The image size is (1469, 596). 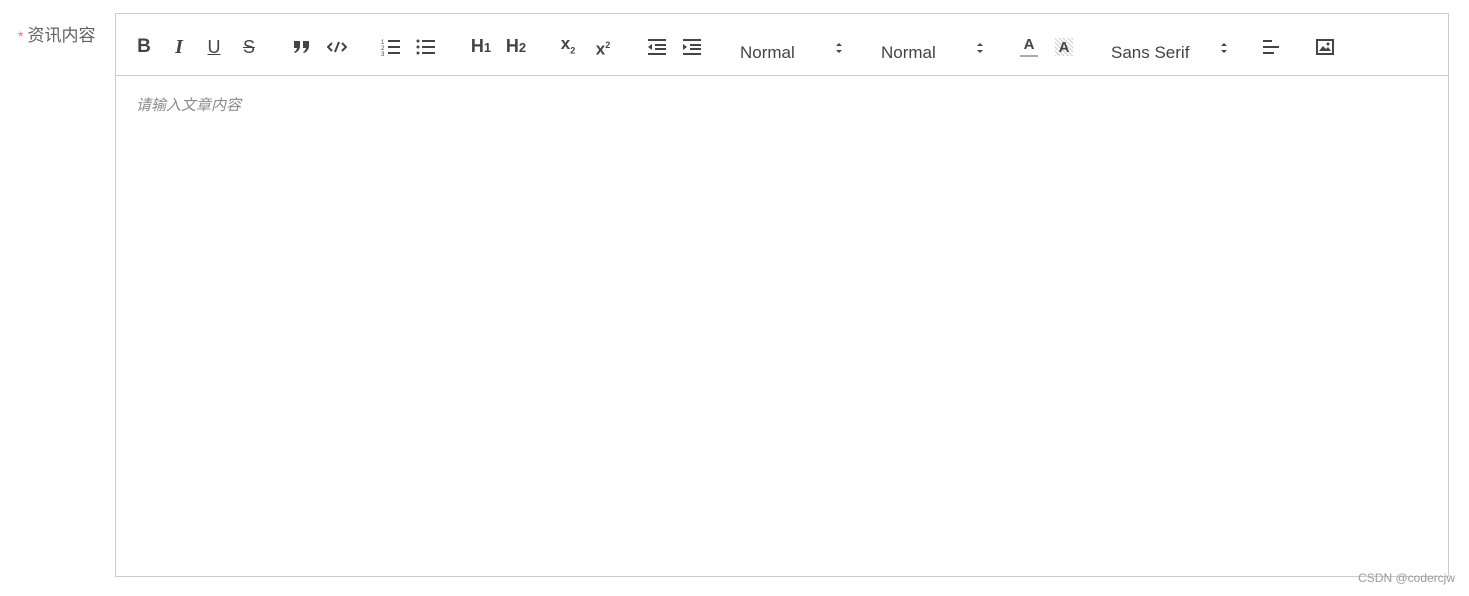 I want to click on background-color-letter: A, so click(x=1064, y=47).